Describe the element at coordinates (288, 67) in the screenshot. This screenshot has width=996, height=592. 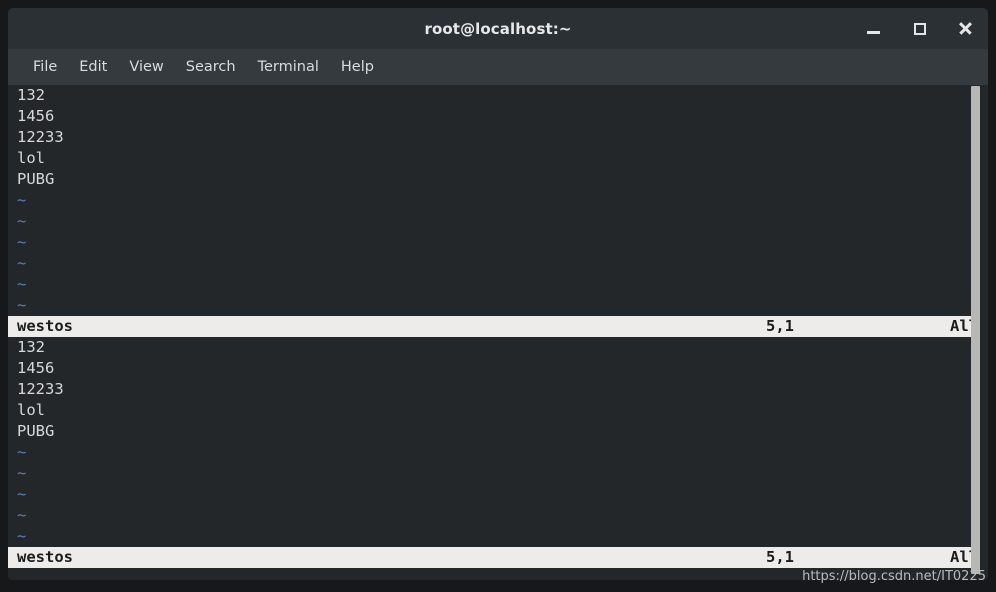
I see `menu-item-terminal: Terminal` at that location.